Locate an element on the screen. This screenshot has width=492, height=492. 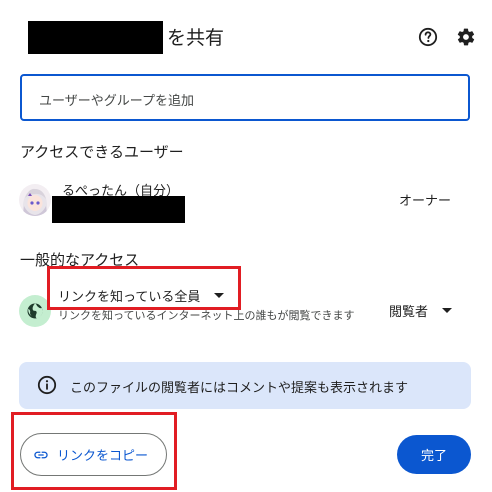
redacted-file-name is located at coordinates (95, 37).